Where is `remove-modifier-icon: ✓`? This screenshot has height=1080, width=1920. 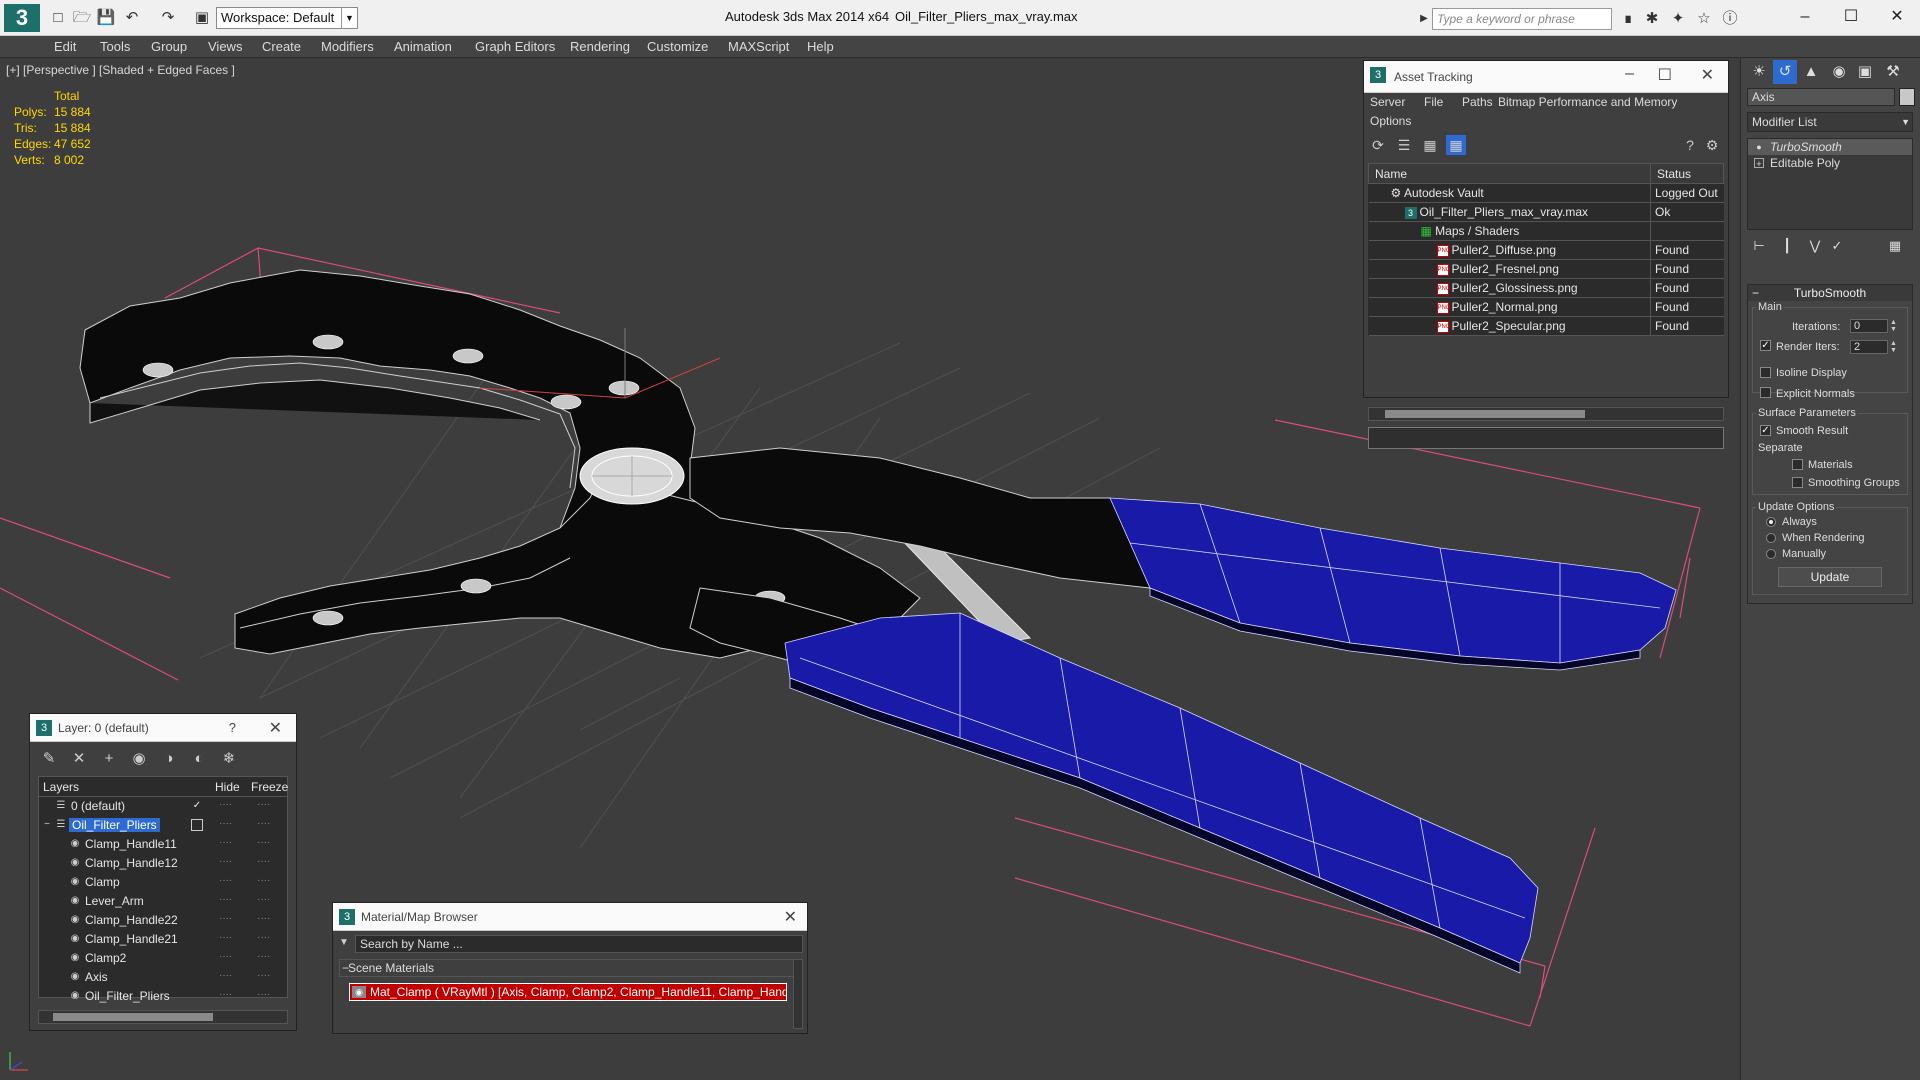 remove-modifier-icon: ✓ is located at coordinates (1837, 246).